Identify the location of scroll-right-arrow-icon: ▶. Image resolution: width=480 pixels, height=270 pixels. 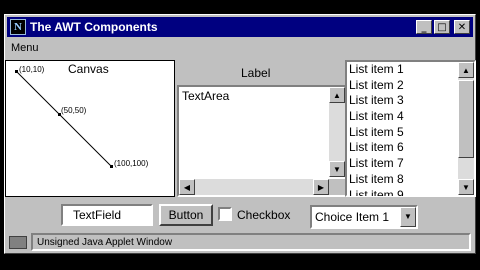
(321, 187).